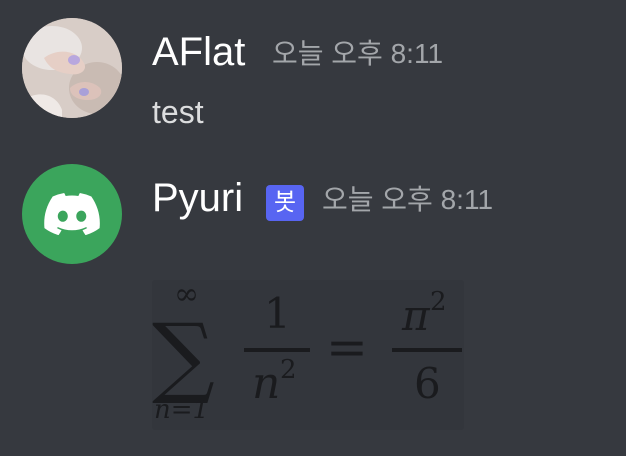  I want to click on bot-avatar, so click(72, 214).